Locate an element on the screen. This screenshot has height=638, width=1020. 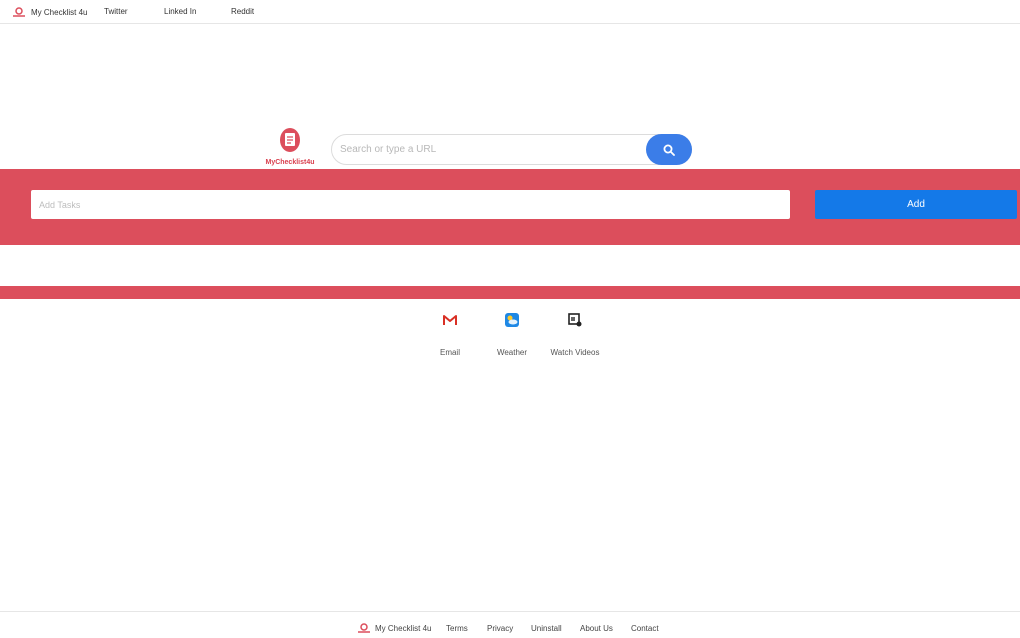
shortcut-weather: Weather is located at coordinates (512, 333).